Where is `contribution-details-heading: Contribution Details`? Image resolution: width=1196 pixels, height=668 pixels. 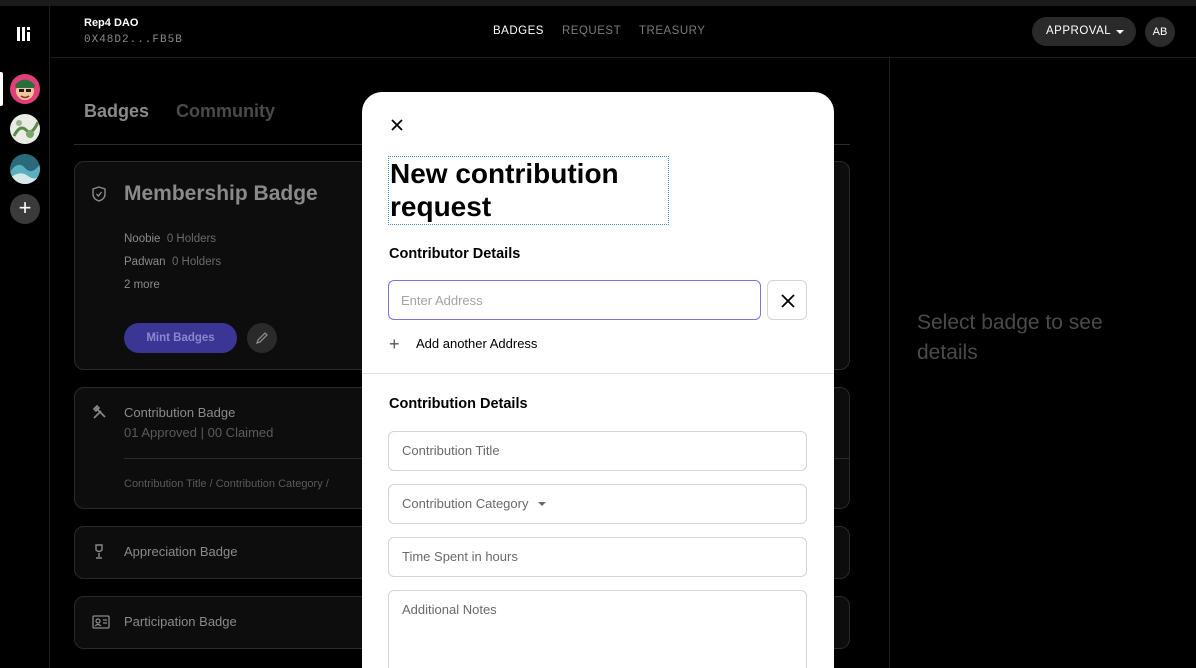 contribution-details-heading: Contribution Details is located at coordinates (458, 404).